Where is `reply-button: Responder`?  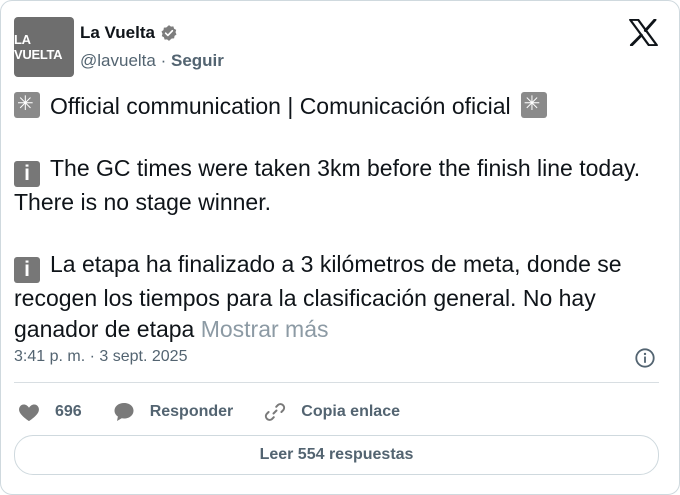
reply-button: Responder is located at coordinates (173, 412).